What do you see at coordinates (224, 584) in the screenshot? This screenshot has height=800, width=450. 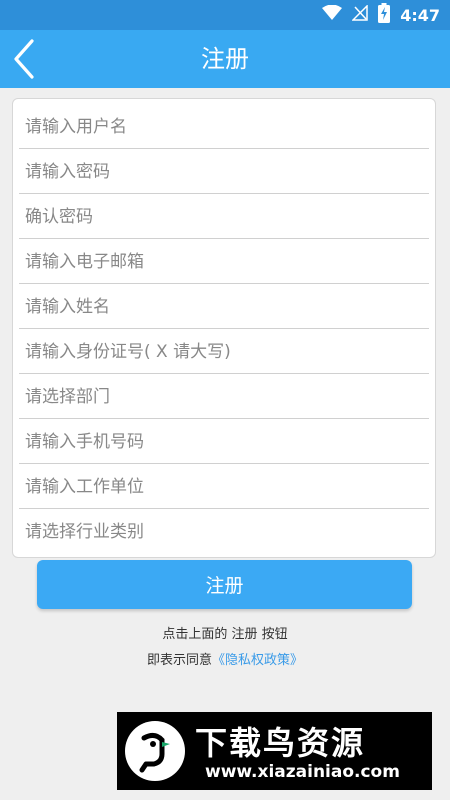 I see `register-button: 注册` at bounding box center [224, 584].